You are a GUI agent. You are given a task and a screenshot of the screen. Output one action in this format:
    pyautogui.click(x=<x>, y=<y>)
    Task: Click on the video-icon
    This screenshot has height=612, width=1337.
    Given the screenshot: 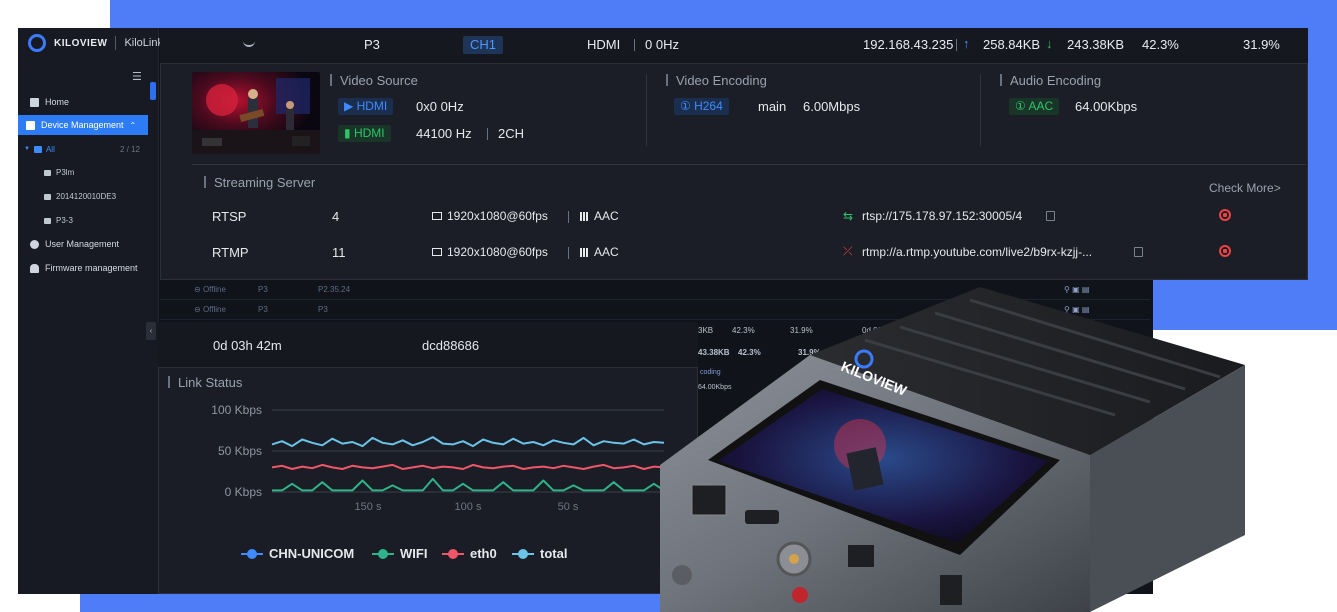 What is the action you would take?
    pyautogui.click(x=437, y=252)
    